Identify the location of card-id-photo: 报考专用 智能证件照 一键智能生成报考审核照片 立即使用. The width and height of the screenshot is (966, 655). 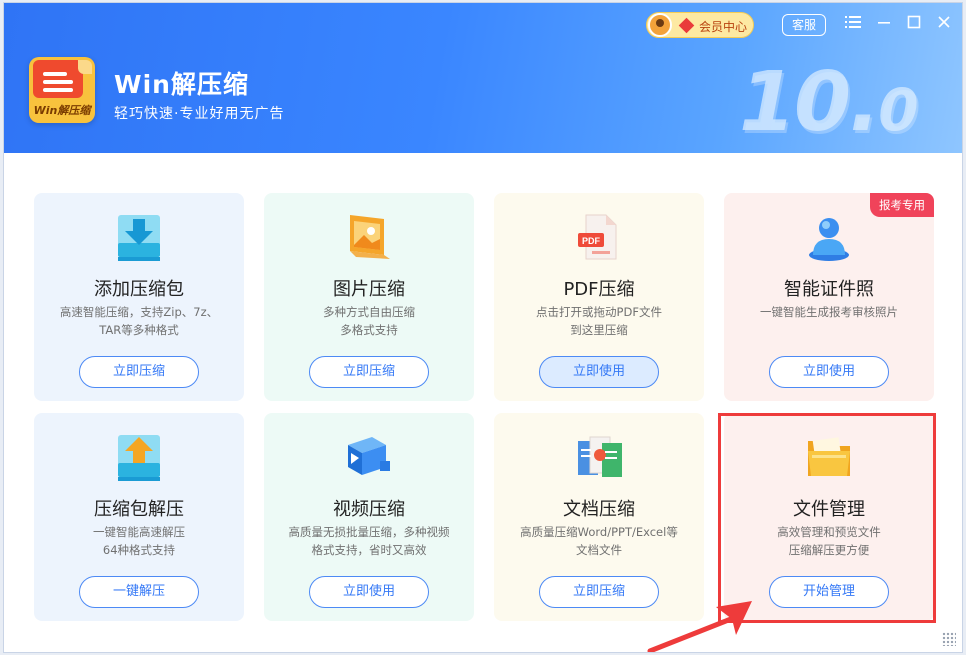
(829, 297).